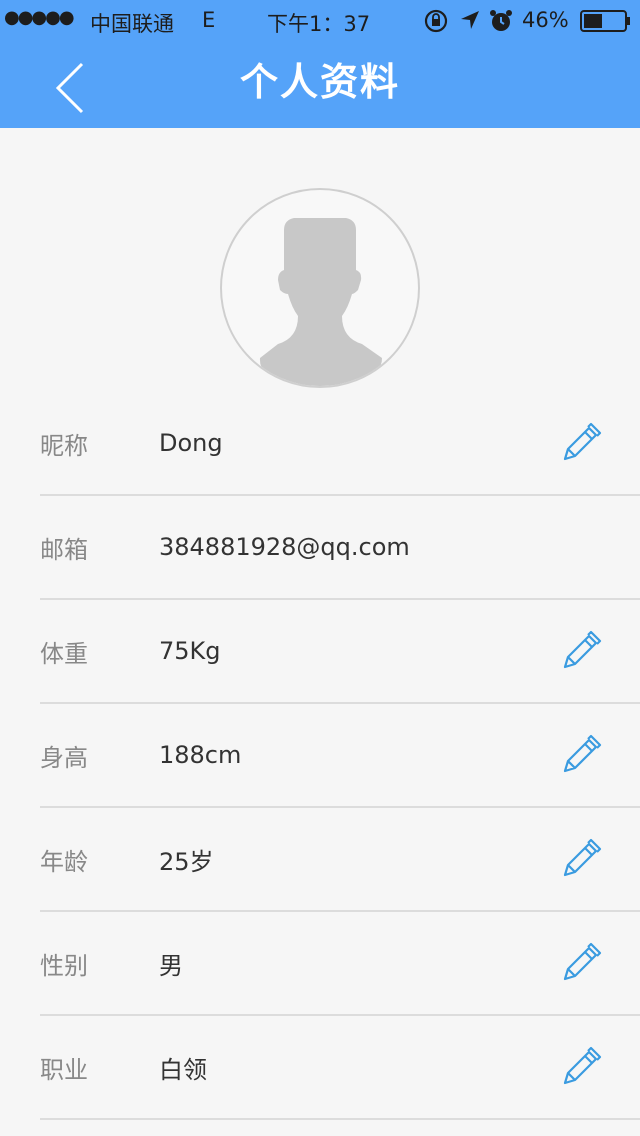 The height and width of the screenshot is (1136, 640). What do you see at coordinates (284, 547) in the screenshot?
I see `field-value: 384881928@qq.com` at bounding box center [284, 547].